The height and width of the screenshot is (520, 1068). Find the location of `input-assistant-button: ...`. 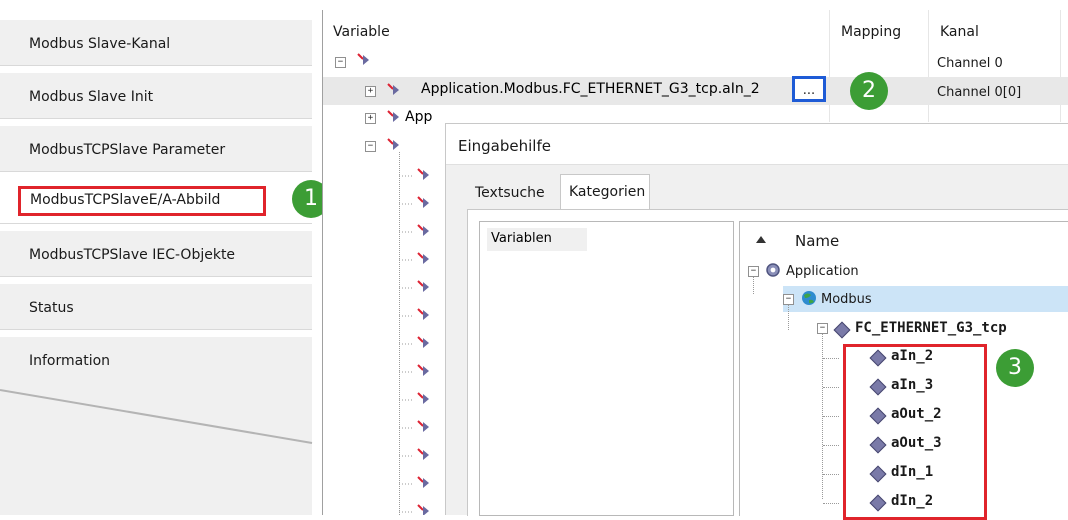

input-assistant-button: ... is located at coordinates (809, 89).